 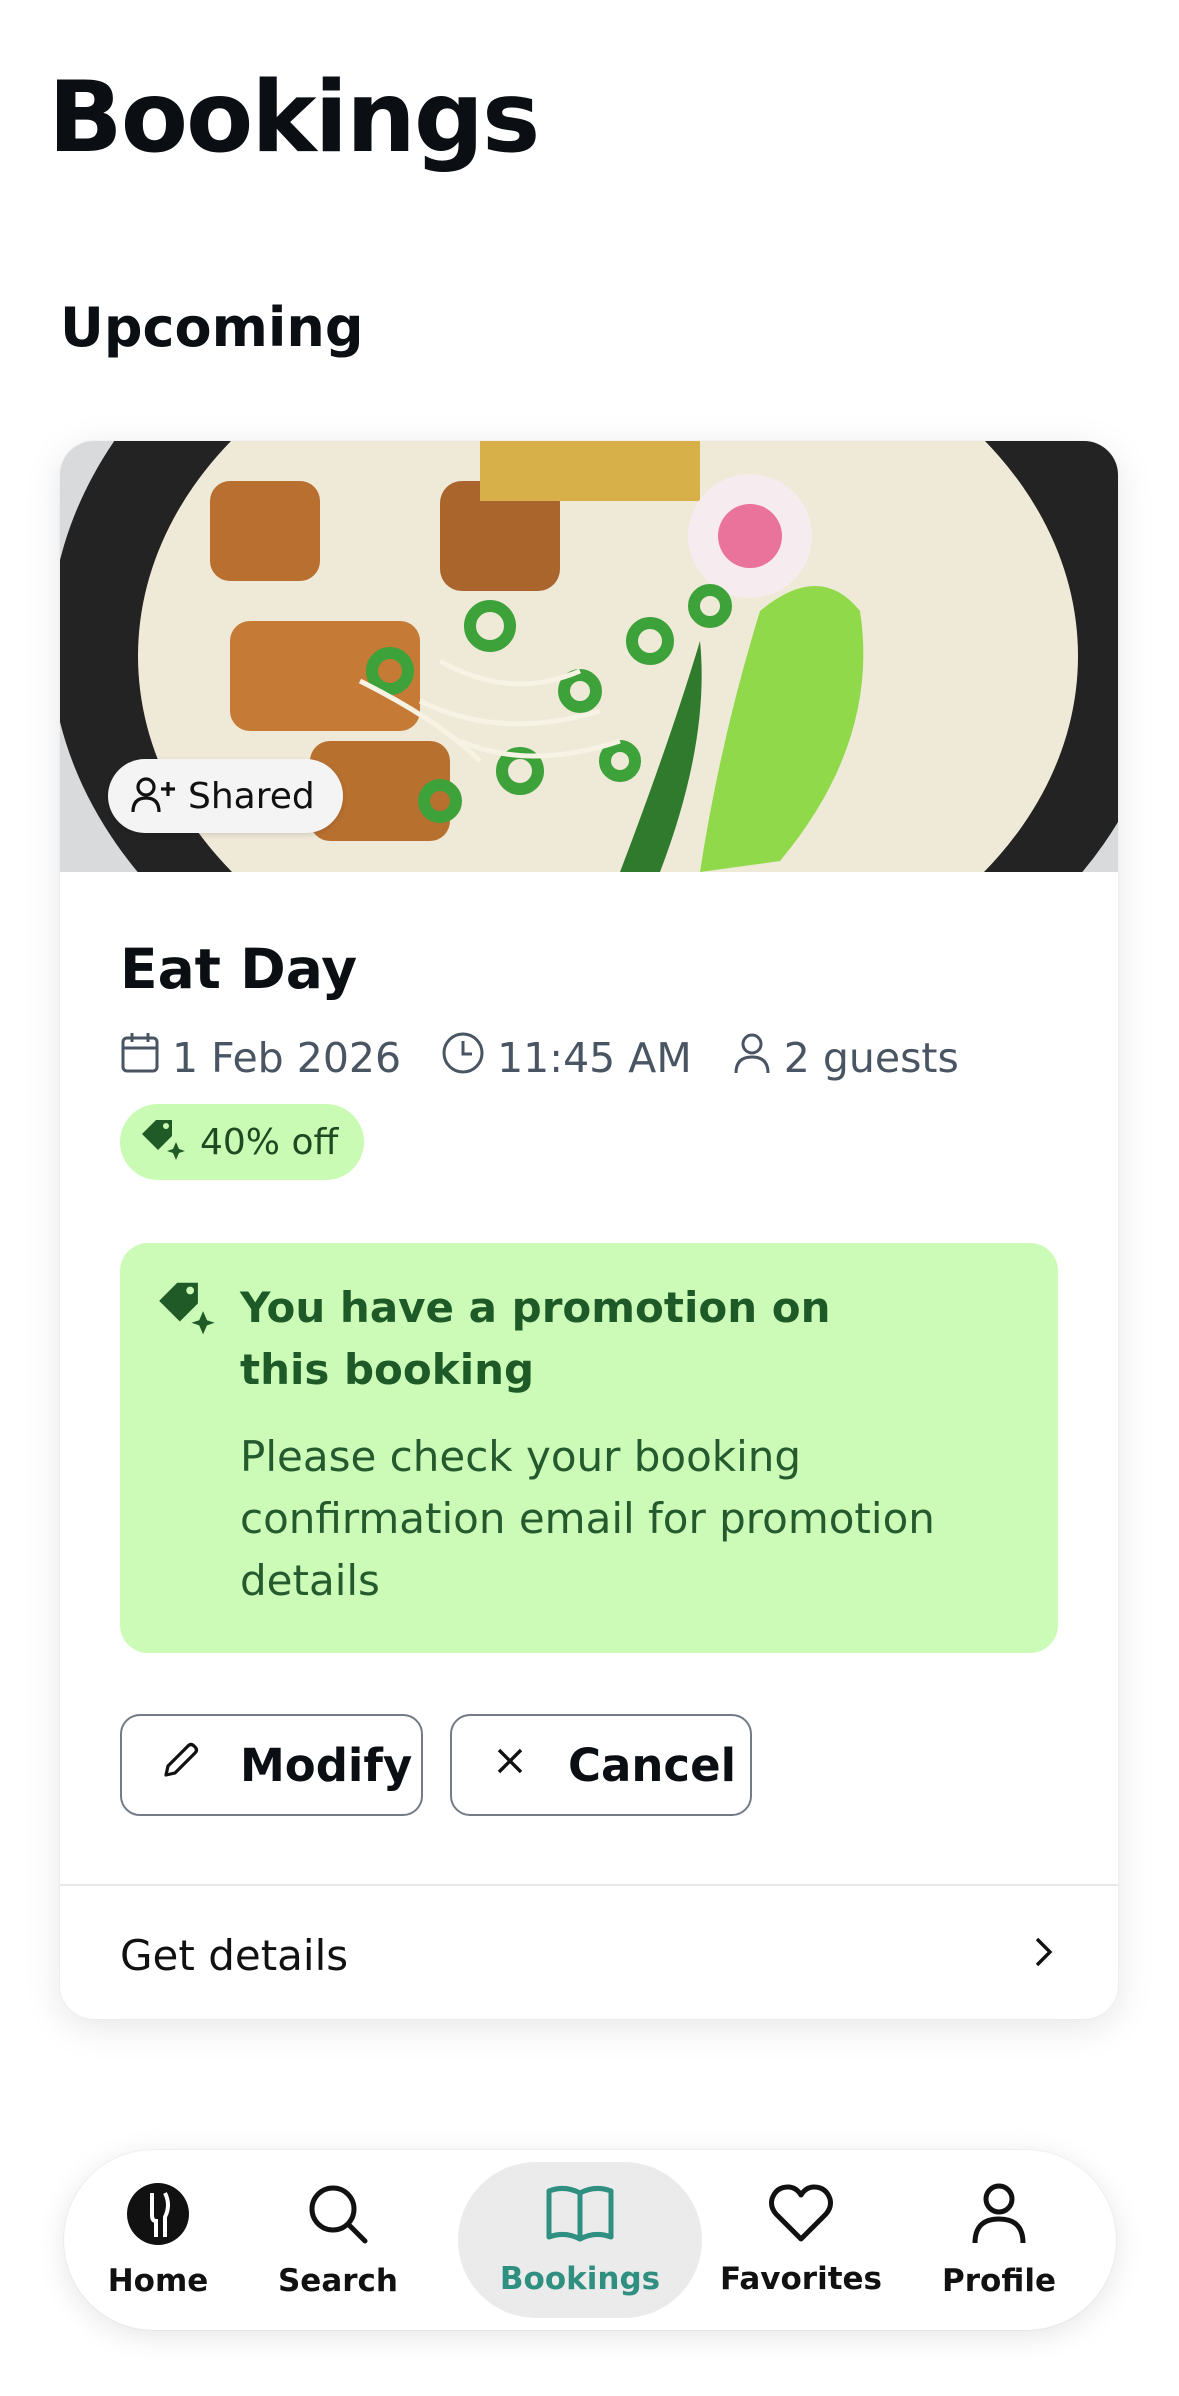 What do you see at coordinates (580, 2279) in the screenshot?
I see `nav-label-bookings: Bookings` at bounding box center [580, 2279].